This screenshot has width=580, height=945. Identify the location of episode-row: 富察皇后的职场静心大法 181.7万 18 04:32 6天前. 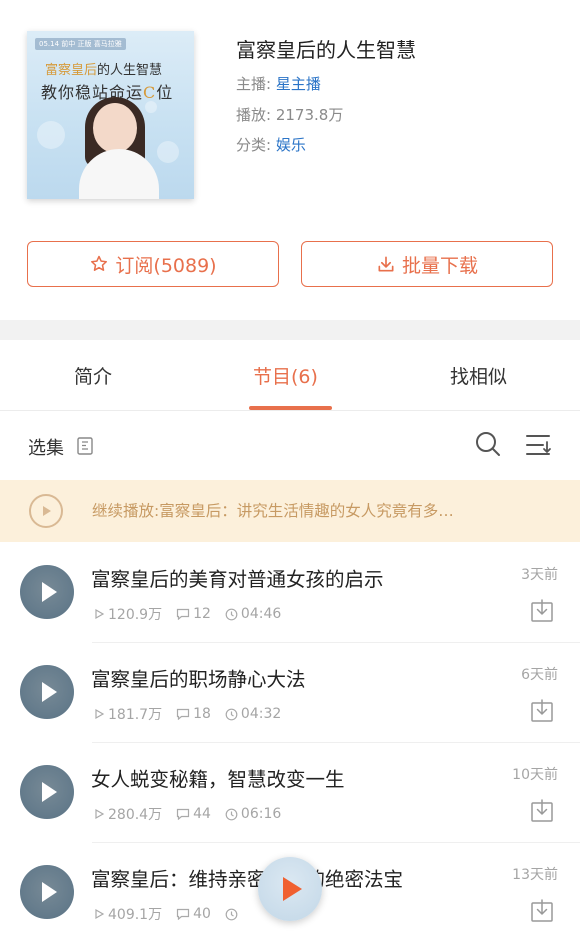
(290, 693).